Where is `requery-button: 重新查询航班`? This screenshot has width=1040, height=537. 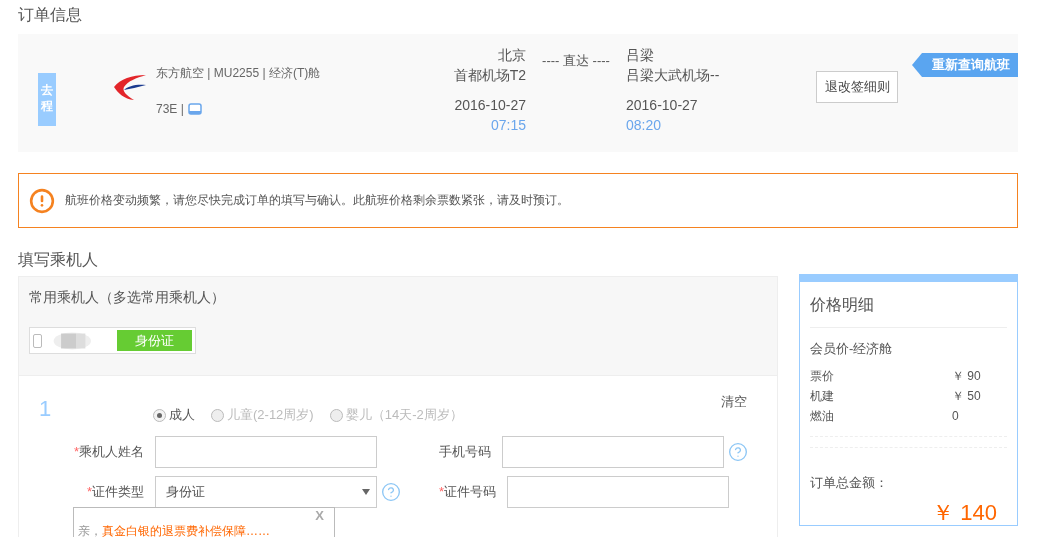
requery-button: 重新查询航班 is located at coordinates (965, 65).